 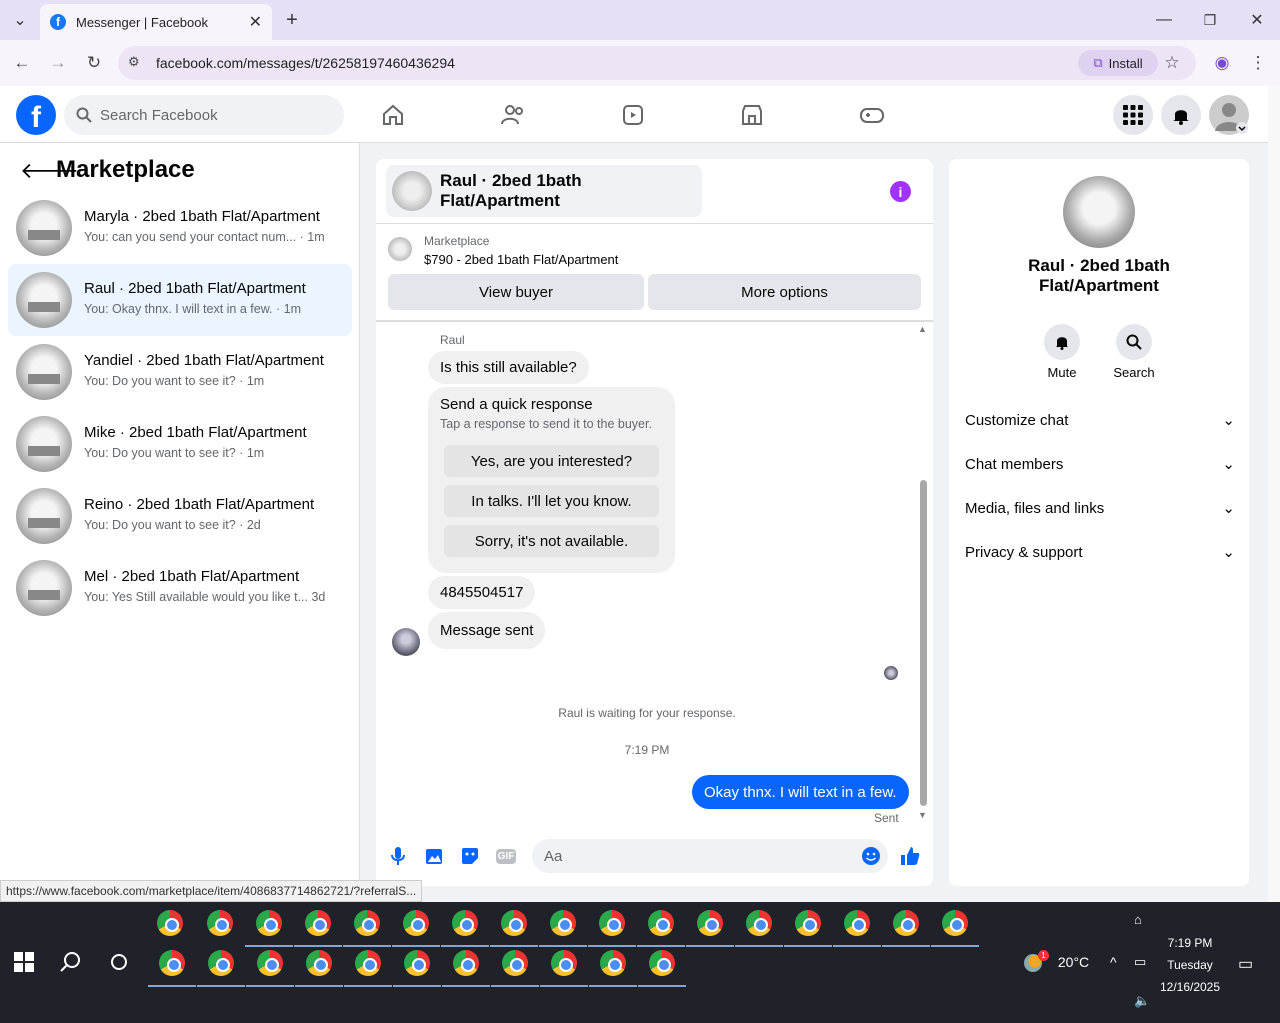 I want to click on friends-icon, so click(x=513, y=115).